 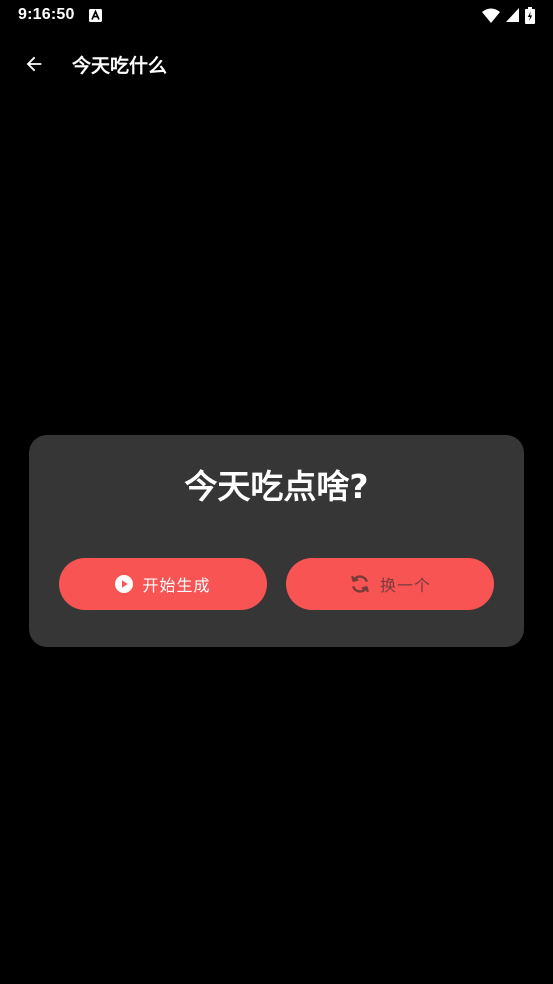 What do you see at coordinates (46, 14) in the screenshot?
I see `status-time: 9:16:50` at bounding box center [46, 14].